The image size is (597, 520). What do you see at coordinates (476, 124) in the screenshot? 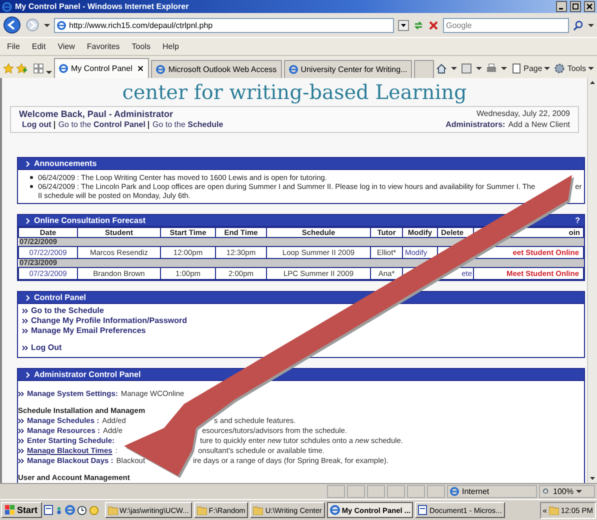
I see `admin-label: Administrators:` at bounding box center [476, 124].